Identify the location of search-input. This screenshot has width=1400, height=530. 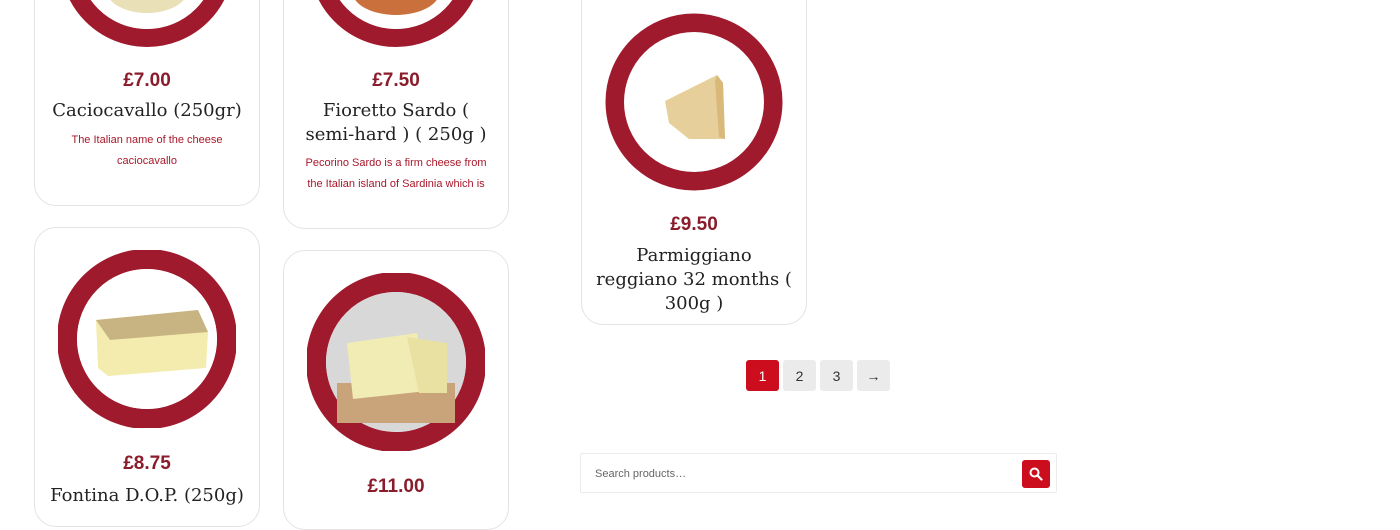
(805, 474).